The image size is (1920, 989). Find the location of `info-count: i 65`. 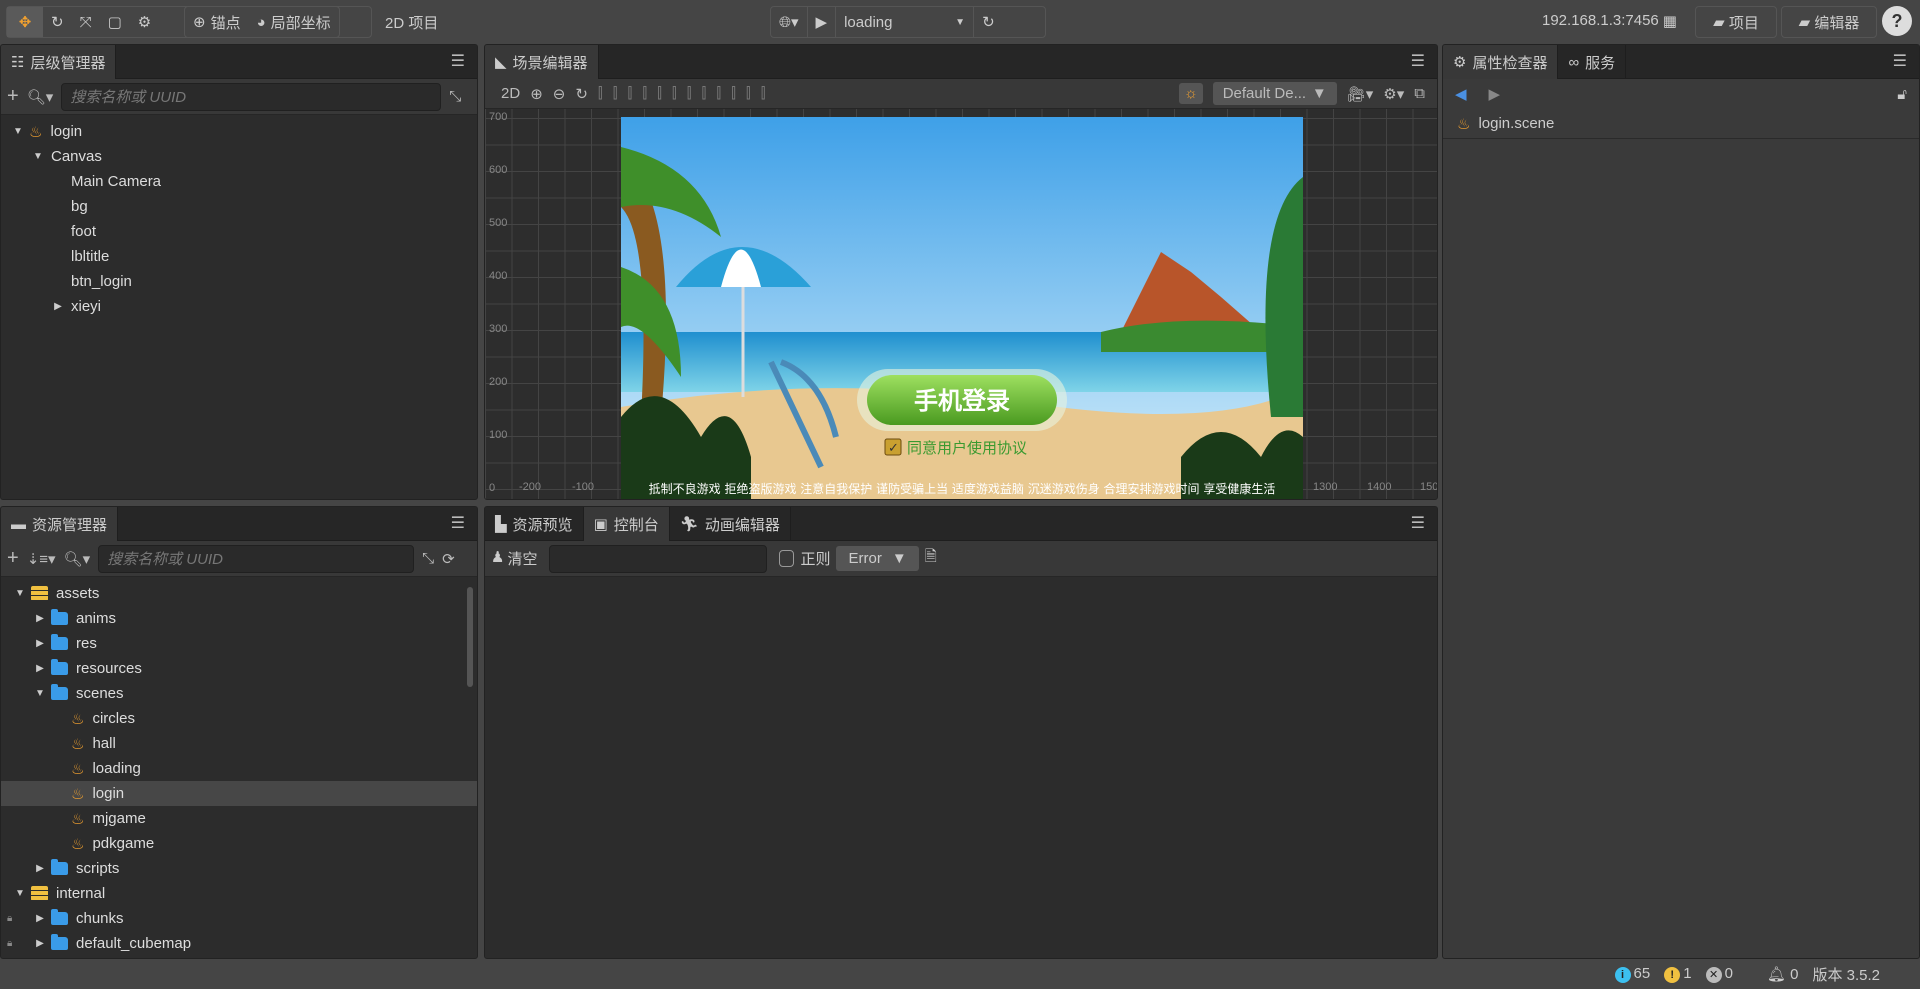

info-count: i 65 is located at coordinates (1632, 974).